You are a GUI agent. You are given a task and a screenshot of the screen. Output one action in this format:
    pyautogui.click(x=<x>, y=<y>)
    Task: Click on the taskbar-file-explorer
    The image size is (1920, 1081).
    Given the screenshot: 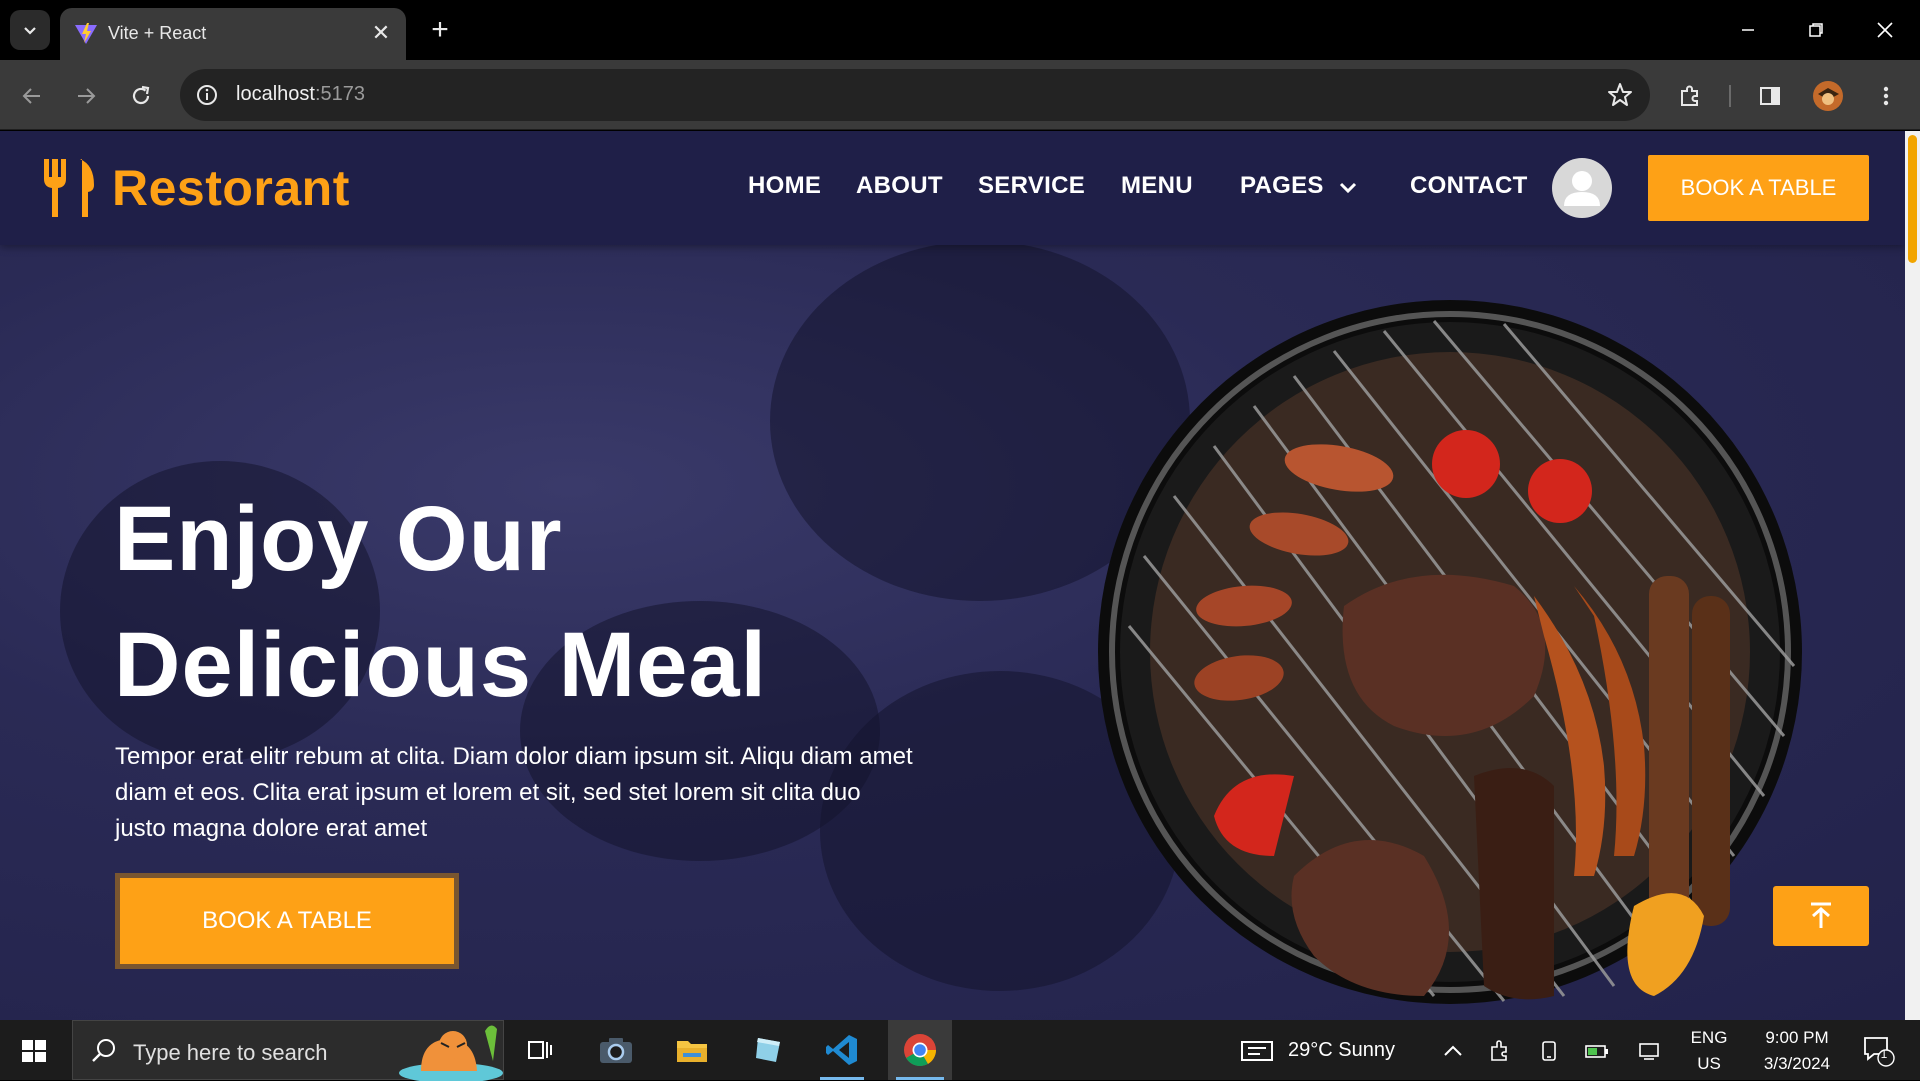 What is the action you would take?
    pyautogui.click(x=692, y=1050)
    